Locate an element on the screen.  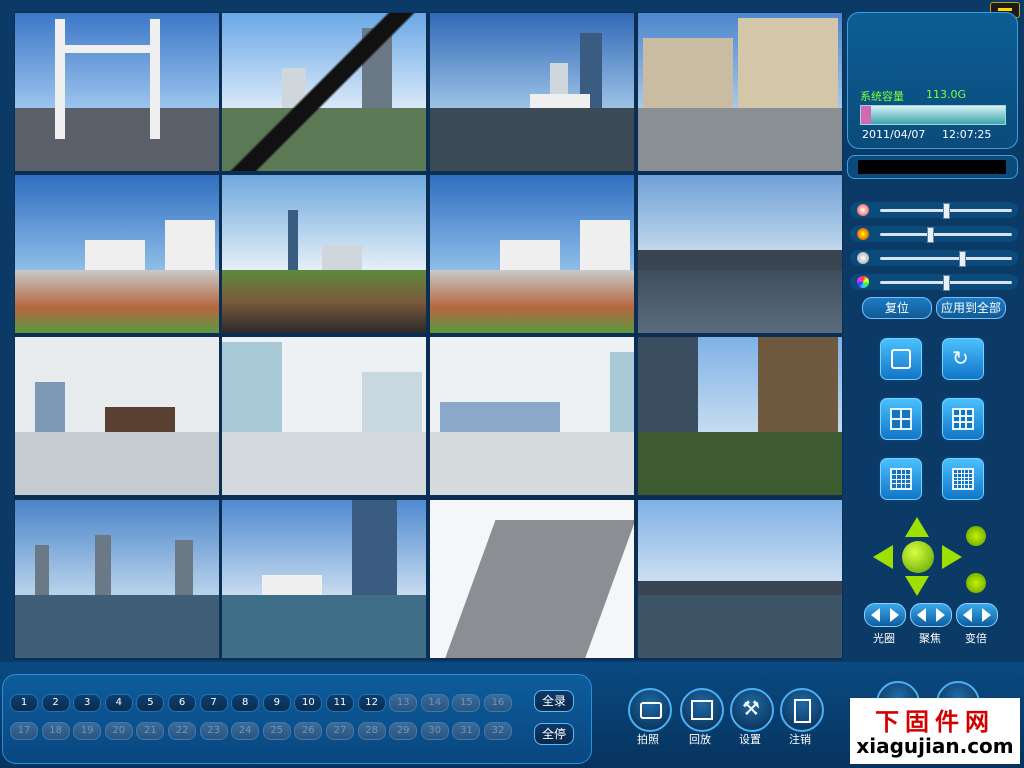
layout-9-button is located at coordinates (963, 419).